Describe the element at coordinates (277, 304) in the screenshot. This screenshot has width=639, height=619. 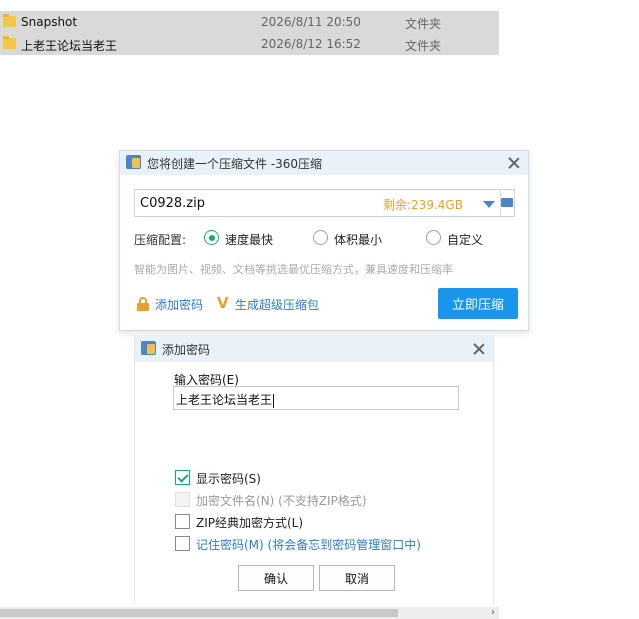
I see `super-pack-label: 生成超级压缩包` at that location.